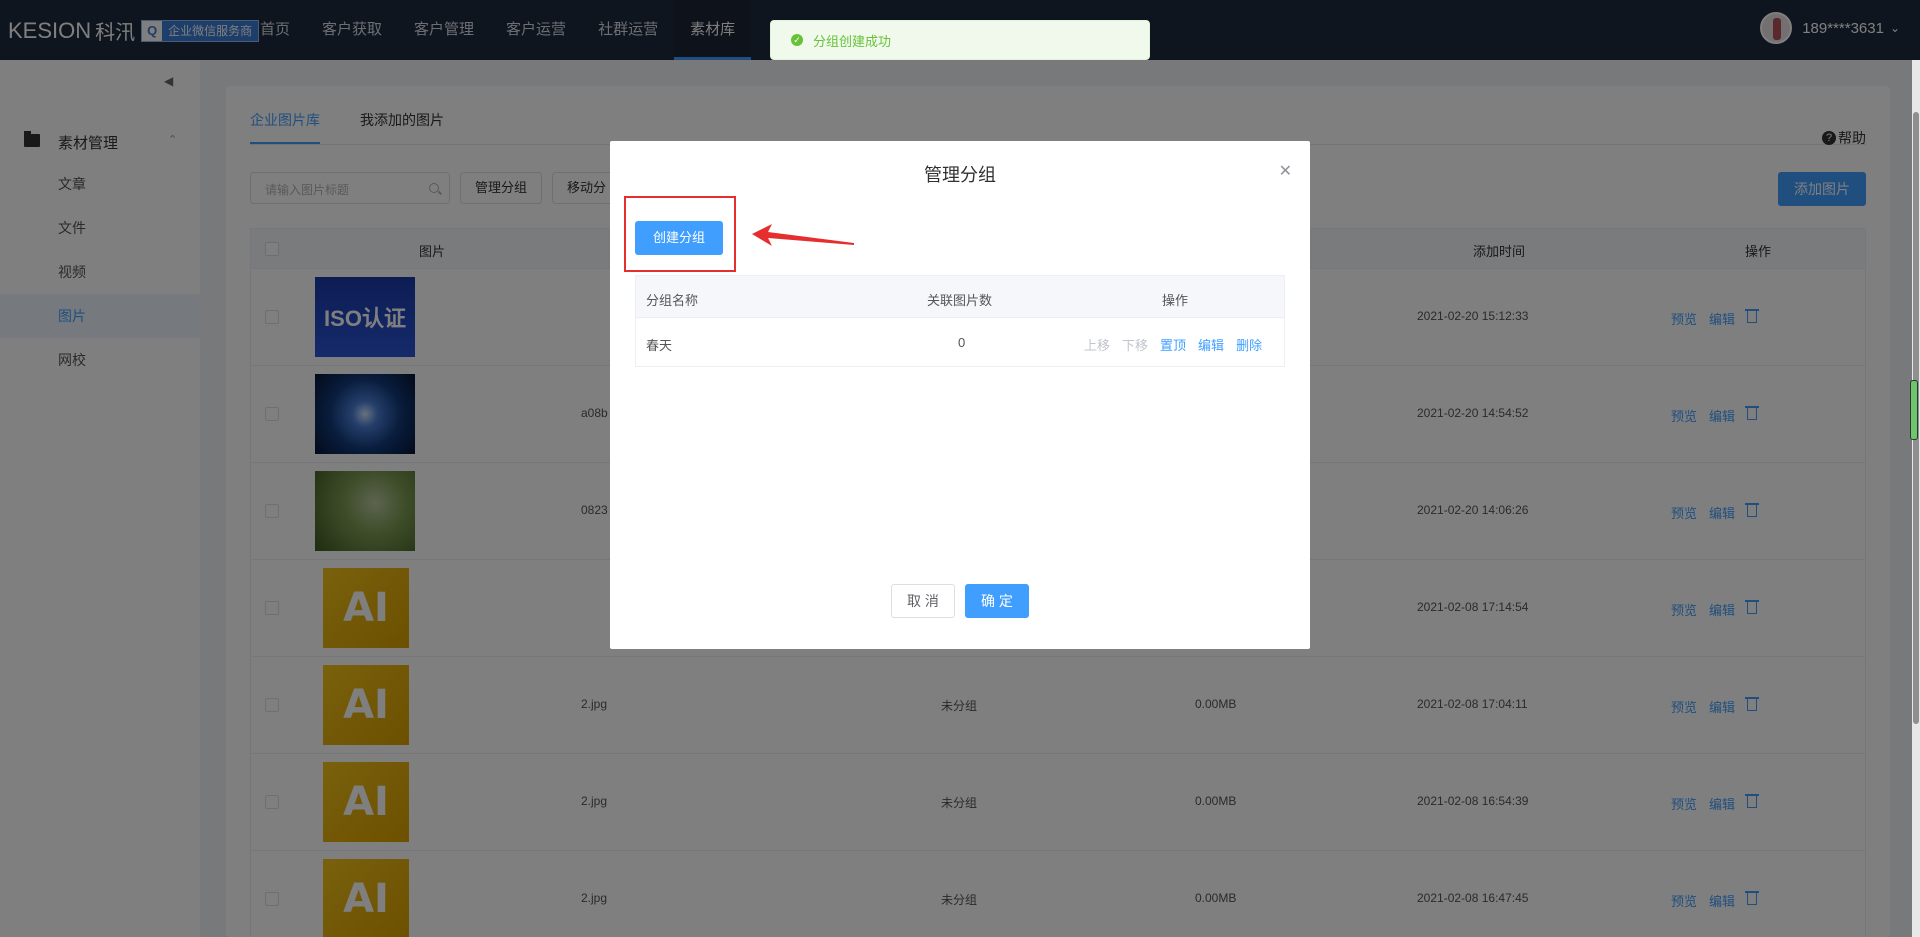 This screenshot has width=1920, height=937. What do you see at coordinates (1097, 344) in the screenshot?
I see `move-up-button: 上移` at bounding box center [1097, 344].